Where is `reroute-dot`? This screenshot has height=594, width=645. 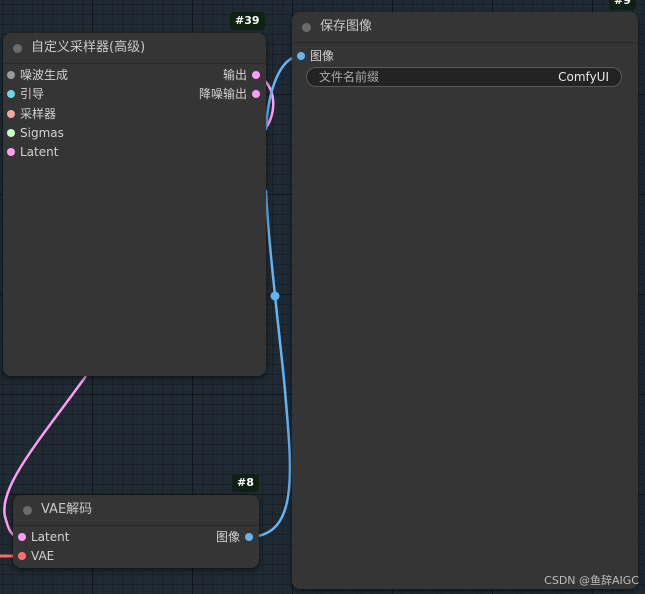 reroute-dot is located at coordinates (275, 296).